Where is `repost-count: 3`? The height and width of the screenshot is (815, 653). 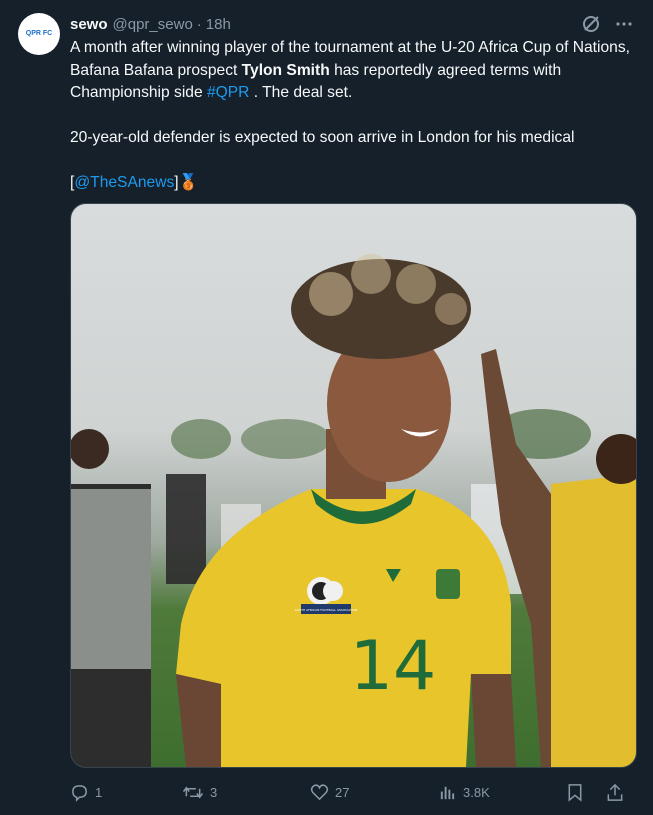
repost-count: 3 is located at coordinates (214, 792).